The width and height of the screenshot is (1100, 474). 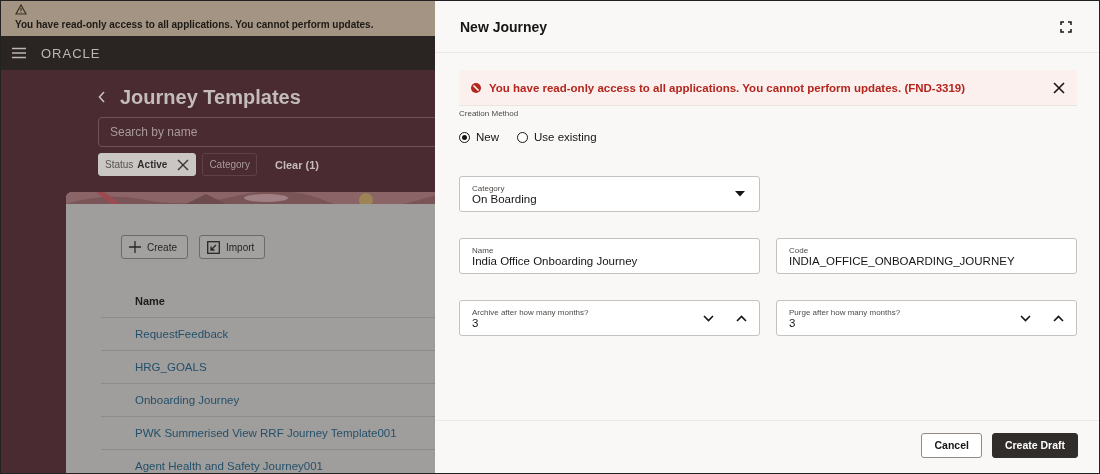 I want to click on import-button: Import, so click(x=232, y=247).